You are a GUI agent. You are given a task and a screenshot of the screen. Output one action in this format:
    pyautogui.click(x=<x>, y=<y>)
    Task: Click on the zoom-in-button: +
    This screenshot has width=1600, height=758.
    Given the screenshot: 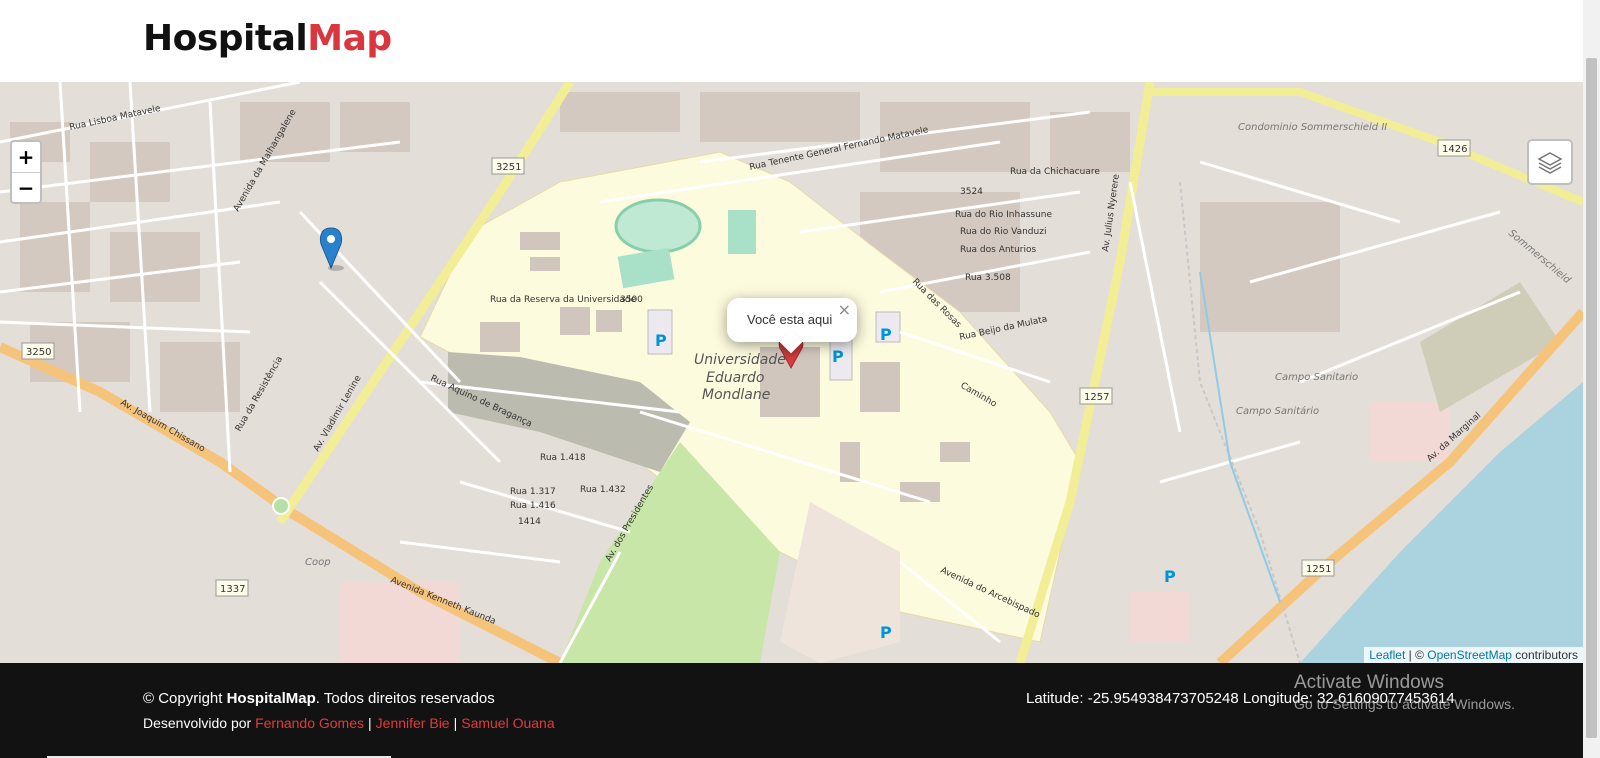 What is the action you would take?
    pyautogui.click(x=26, y=157)
    